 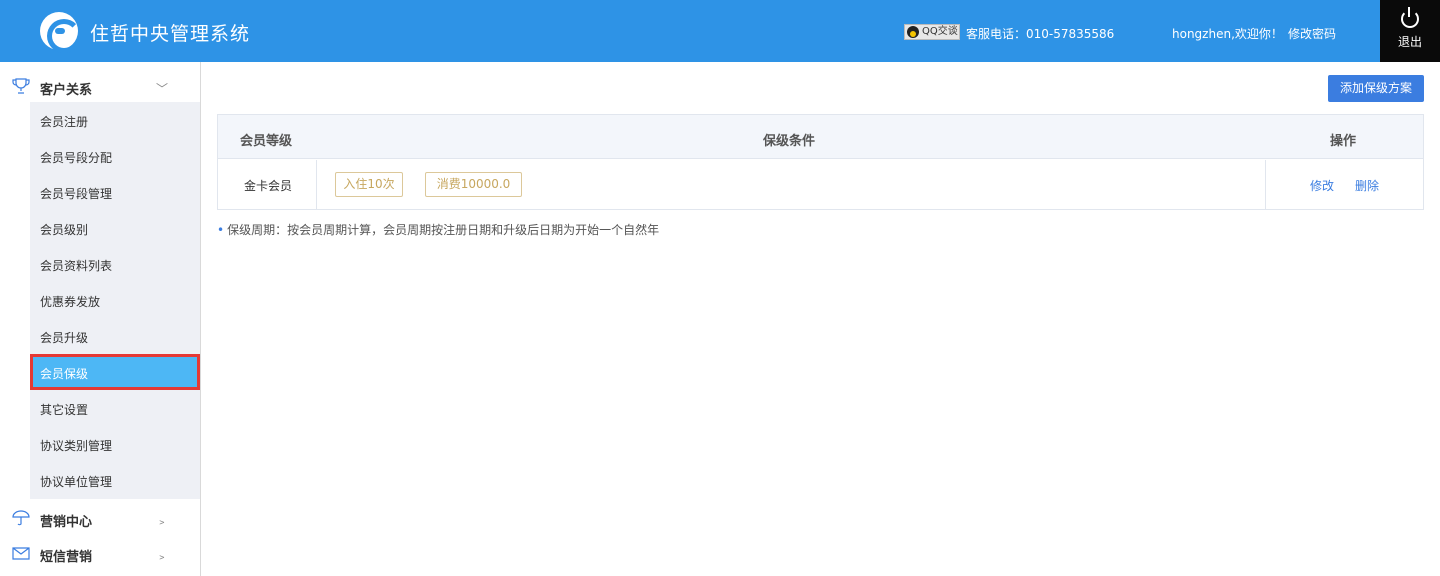 I want to click on qq-chat-label: QQ交谈, so click(x=940, y=31).